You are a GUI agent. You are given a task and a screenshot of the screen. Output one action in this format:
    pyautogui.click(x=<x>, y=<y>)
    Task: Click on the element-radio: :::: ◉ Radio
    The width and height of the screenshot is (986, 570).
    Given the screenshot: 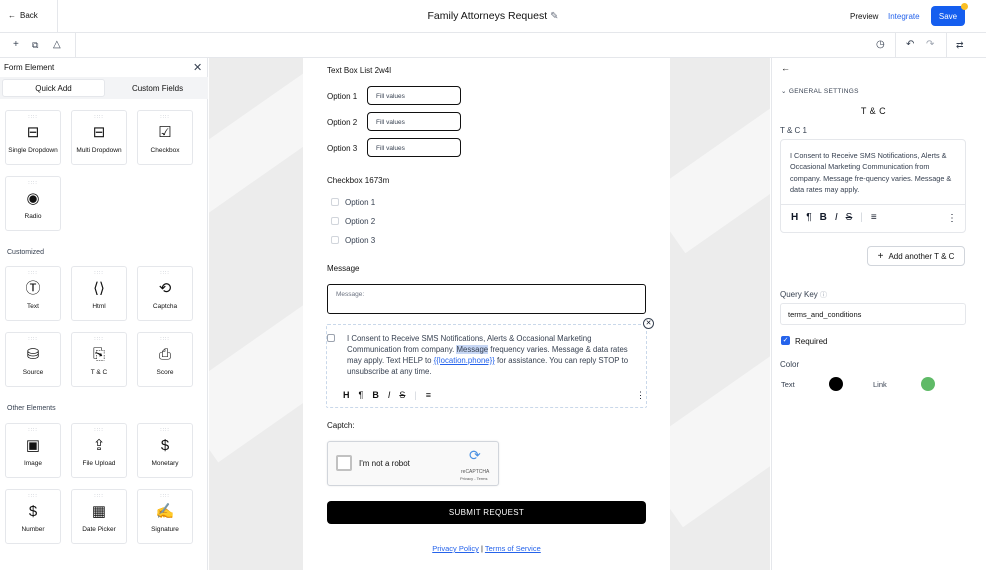 What is the action you would take?
    pyautogui.click(x=33, y=203)
    